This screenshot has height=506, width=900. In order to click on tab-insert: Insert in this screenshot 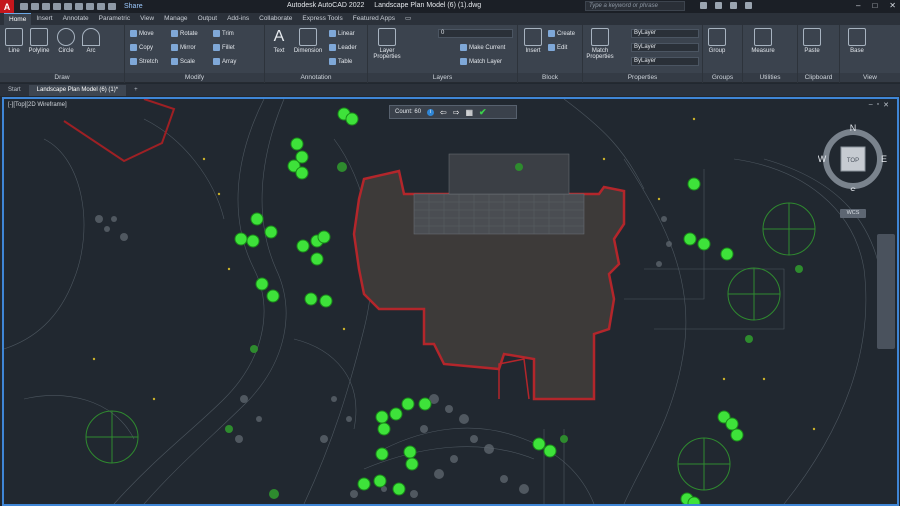, I will do `click(44, 19)`.